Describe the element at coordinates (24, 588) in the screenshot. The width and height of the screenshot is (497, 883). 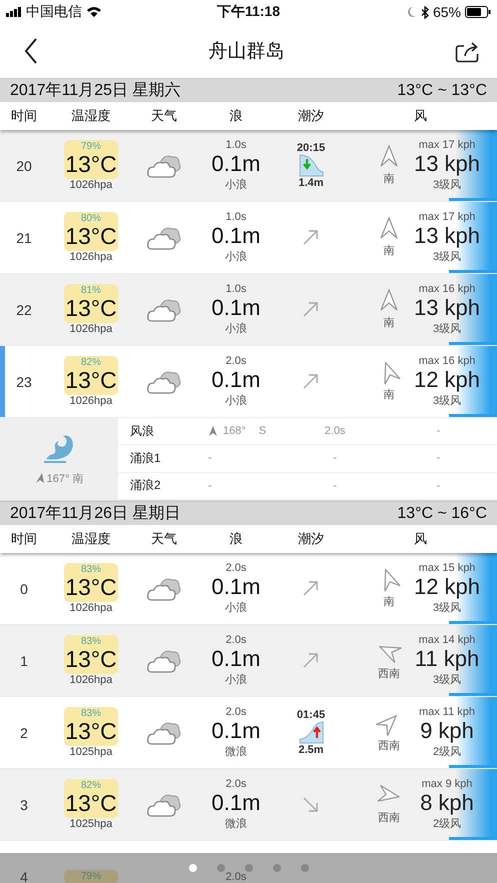
I see `hour-label: 0` at that location.